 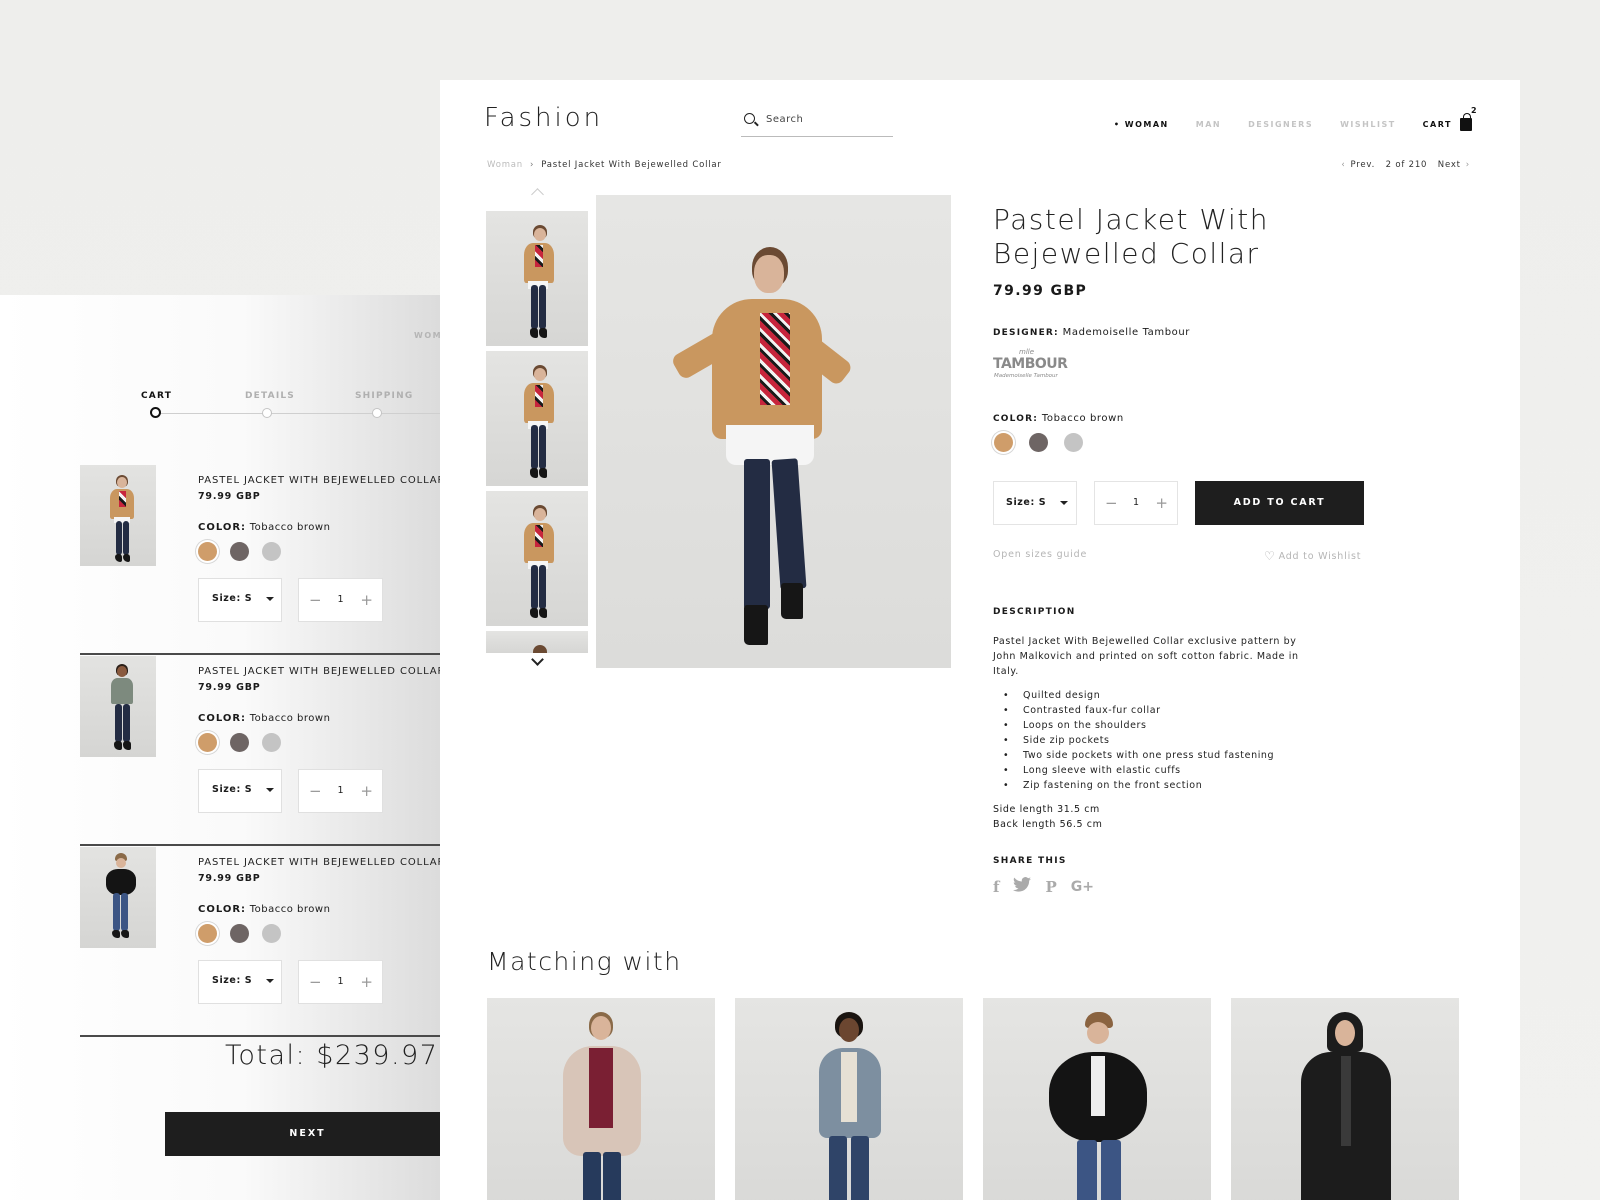 I want to click on nav-item-wishlist: WISHLIST, so click(x=1368, y=124).